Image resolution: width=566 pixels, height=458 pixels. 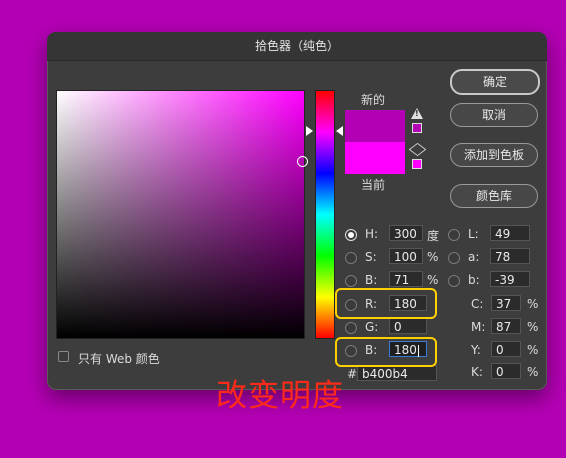 I want to click on input-y: 0, so click(x=506, y=349).